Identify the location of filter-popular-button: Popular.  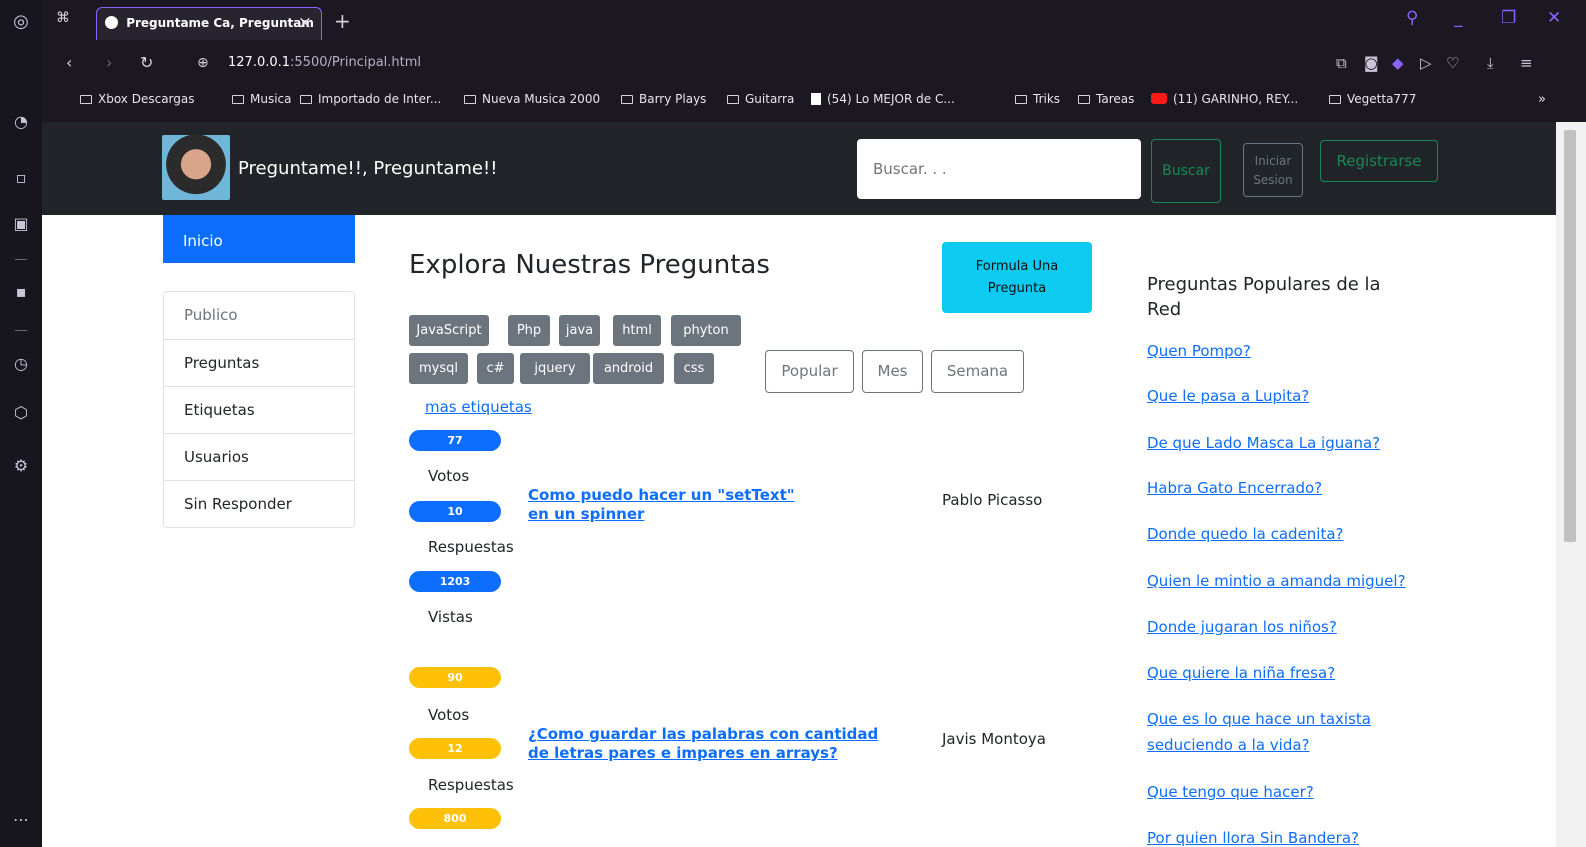
(809, 371).